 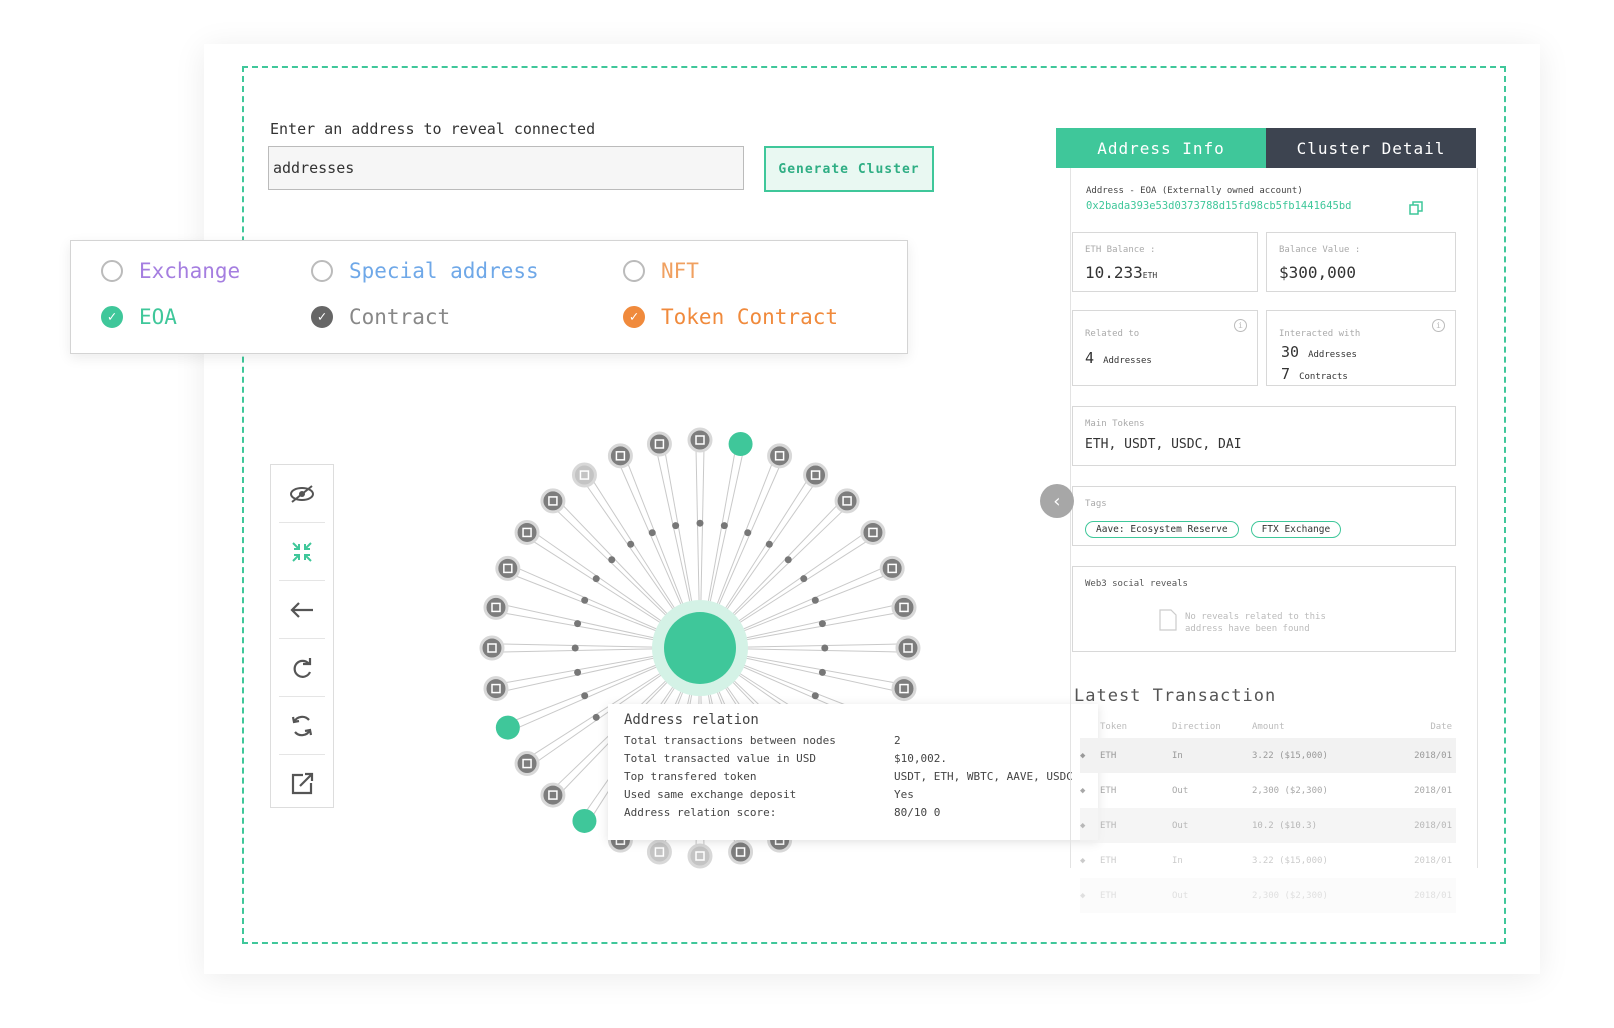 What do you see at coordinates (1361, 262) in the screenshot?
I see `balance-value-box: Balance Value : $300,000` at bounding box center [1361, 262].